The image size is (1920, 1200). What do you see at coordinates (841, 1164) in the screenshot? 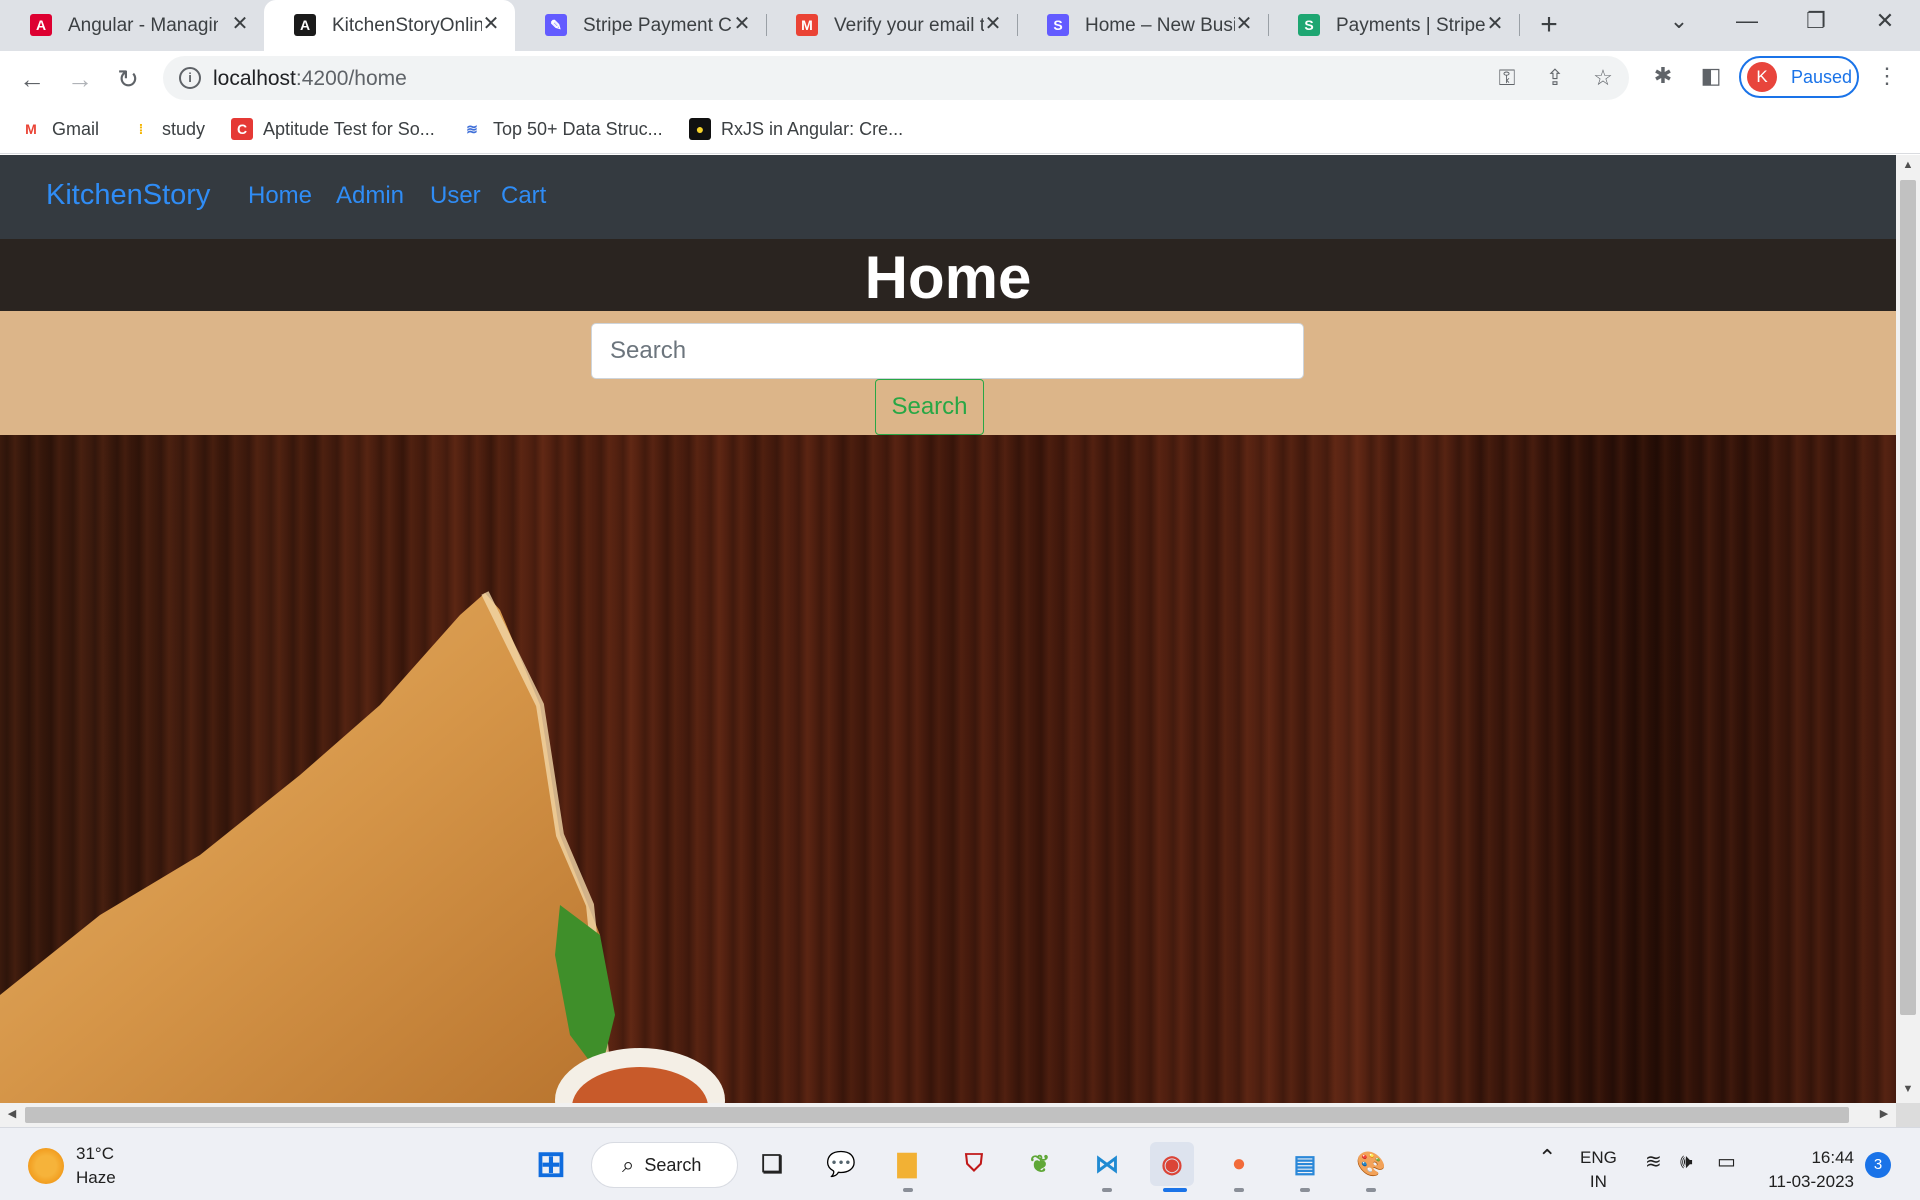
I see `teams-chat-icon: 💬` at bounding box center [841, 1164].